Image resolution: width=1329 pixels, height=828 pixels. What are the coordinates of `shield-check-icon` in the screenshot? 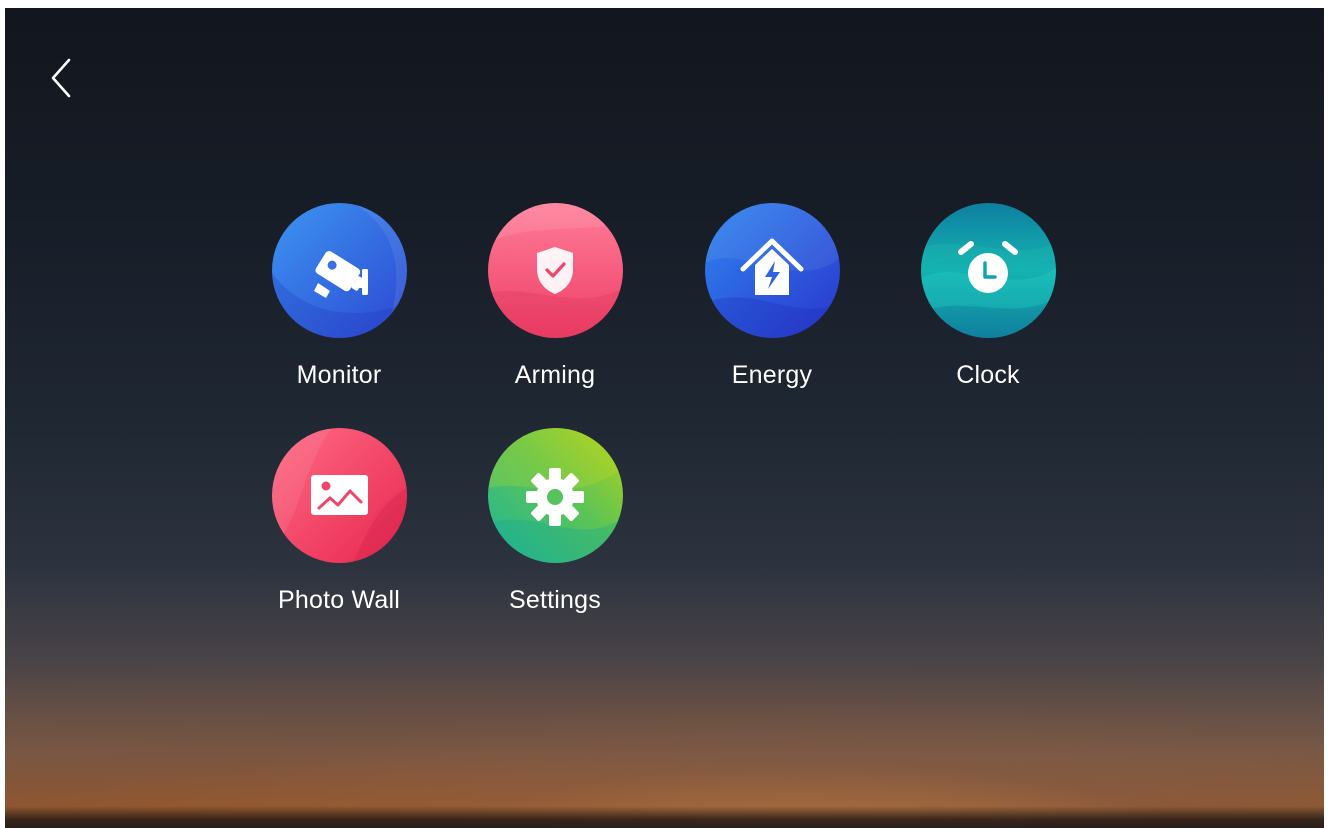 It's located at (555, 270).